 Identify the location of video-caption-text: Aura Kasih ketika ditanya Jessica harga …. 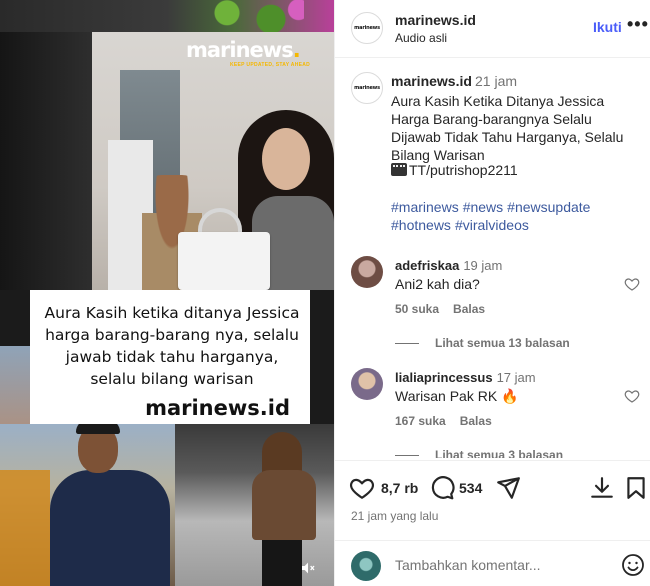
(172, 346).